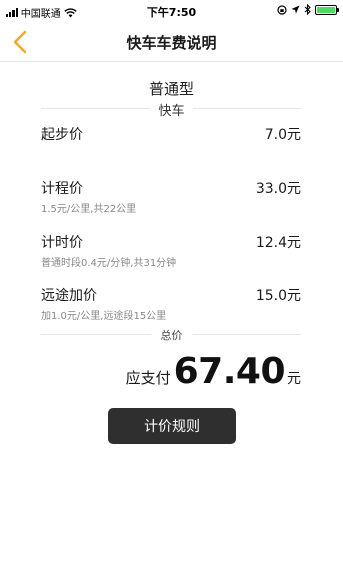 Image resolution: width=343 pixels, height=577 pixels. Describe the element at coordinates (171, 89) in the screenshot. I see `car-type-title: 普通型` at that location.